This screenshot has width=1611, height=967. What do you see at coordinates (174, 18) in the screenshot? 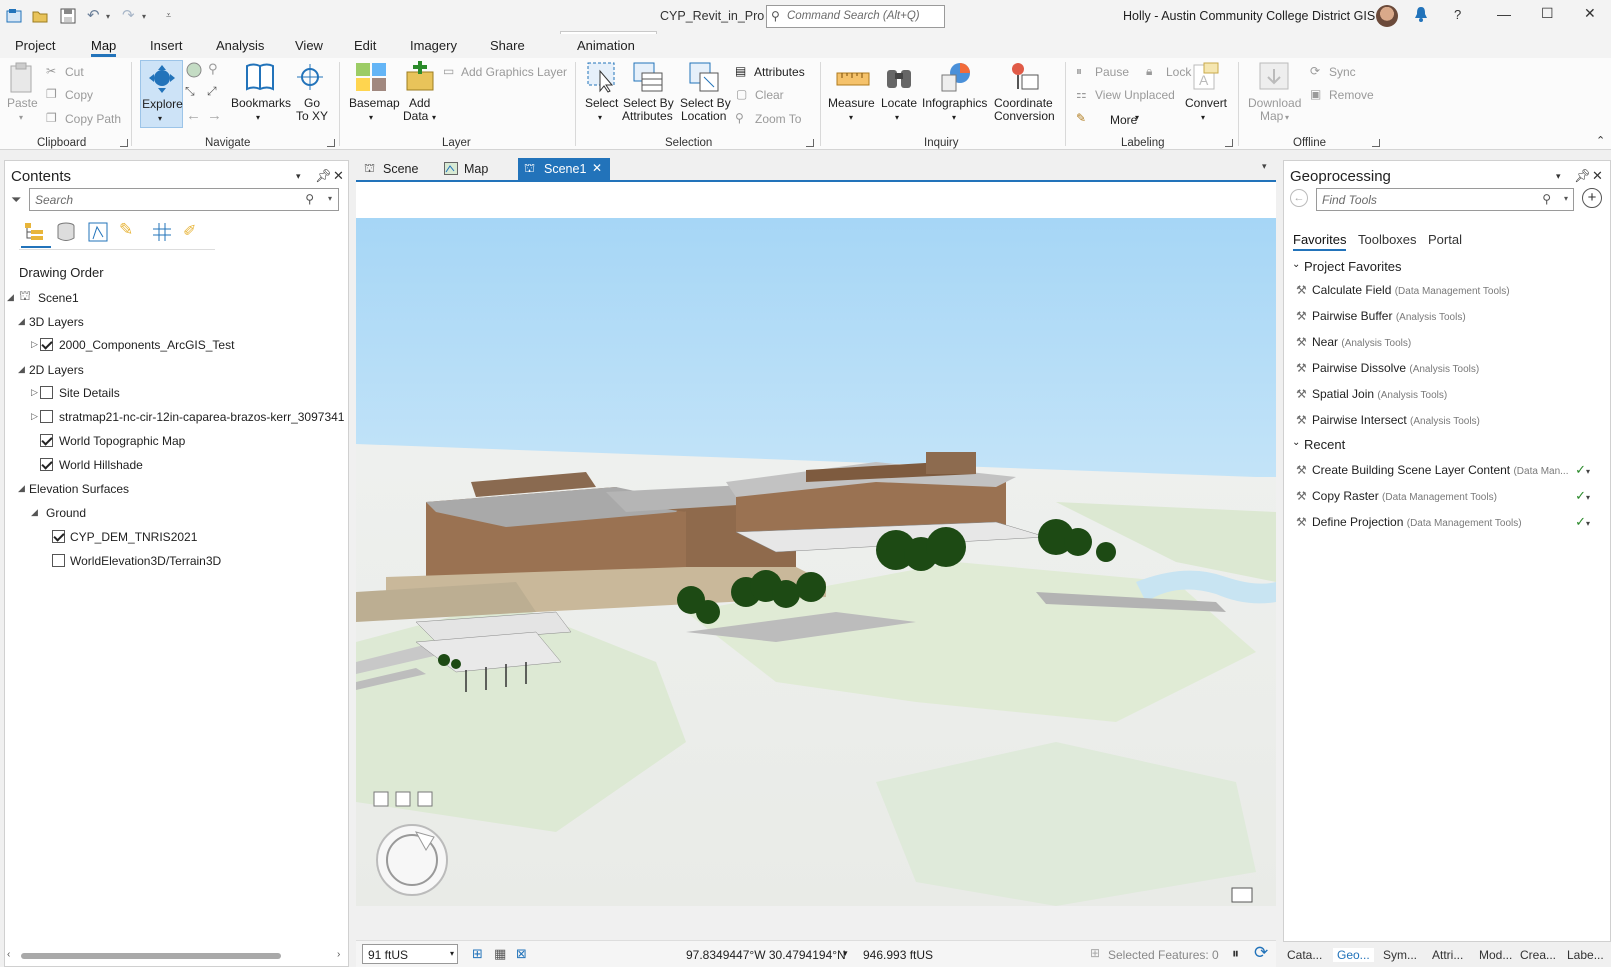
I see `customize-toolbar-icon: ⩡` at bounding box center [174, 18].